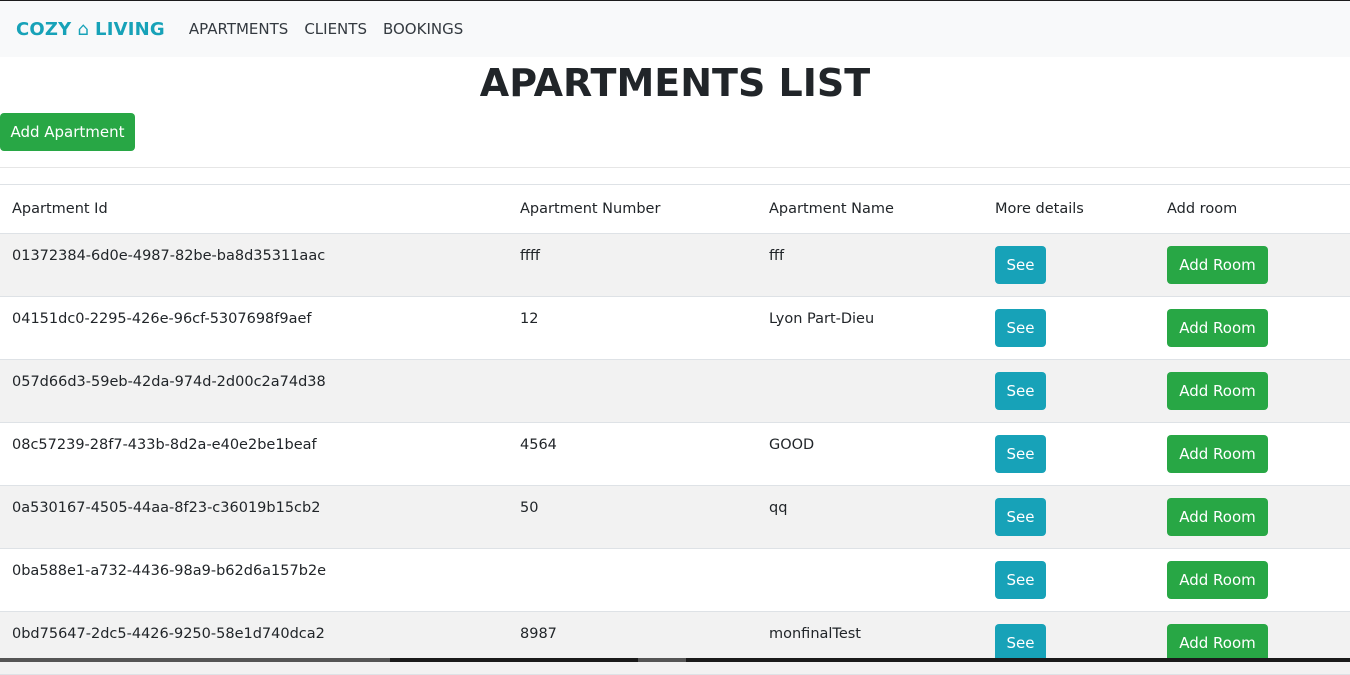 The height and width of the screenshot is (675, 1350). I want to click on horizontal-scrollbar, so click(675, 660).